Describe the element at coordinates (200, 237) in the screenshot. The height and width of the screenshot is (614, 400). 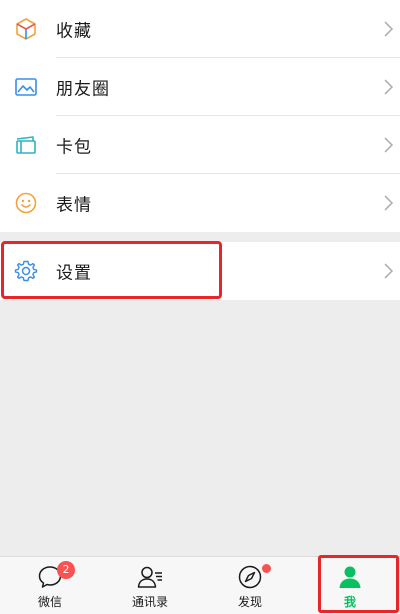
I see `section-gap` at that location.